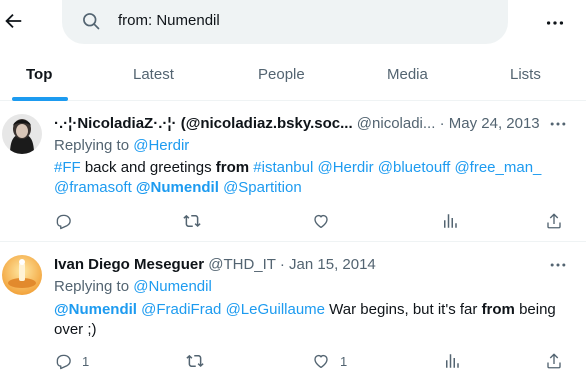  What do you see at coordinates (275, 309) in the screenshot?
I see `mention-link: @LeGuillaume` at bounding box center [275, 309].